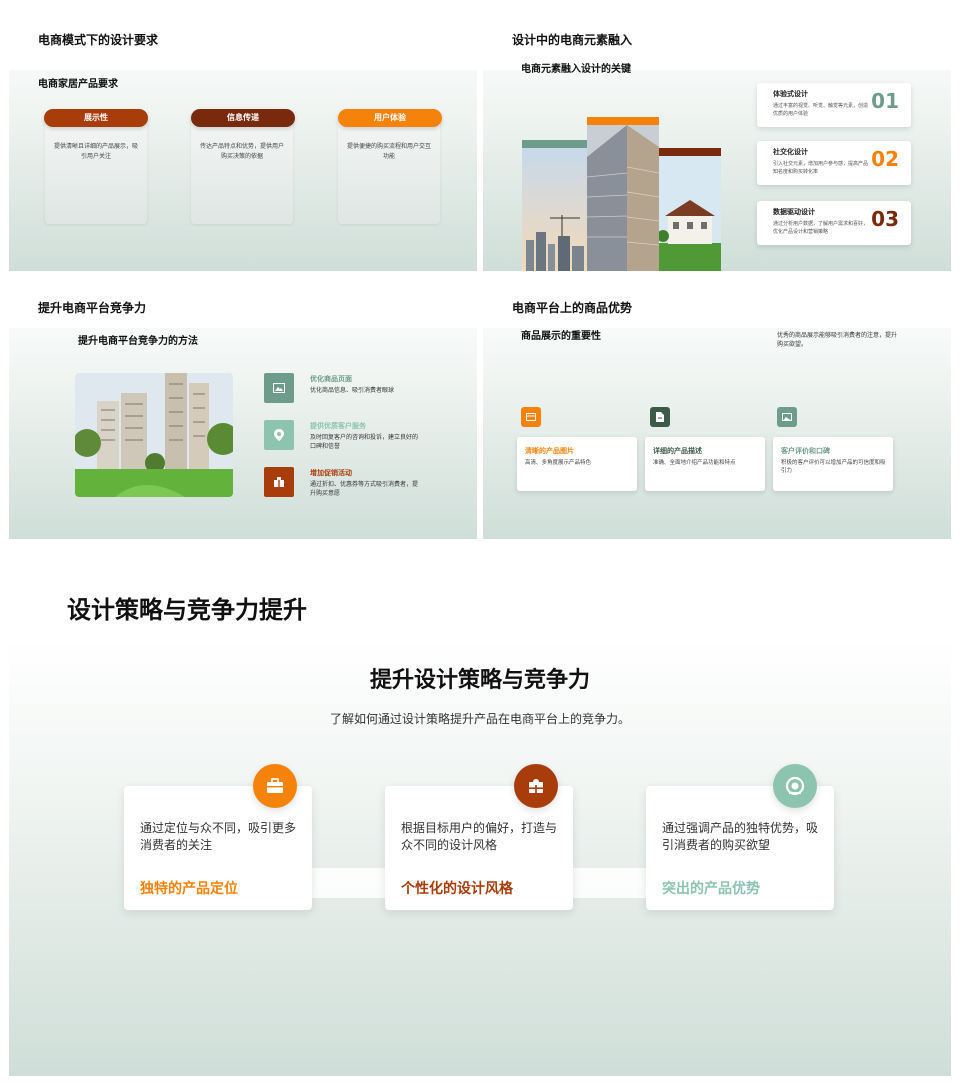 The width and height of the screenshot is (960, 1084). I want to click on strategy-desc: 通过定位与众不同，吸引更多消费者的关注, so click(218, 836).